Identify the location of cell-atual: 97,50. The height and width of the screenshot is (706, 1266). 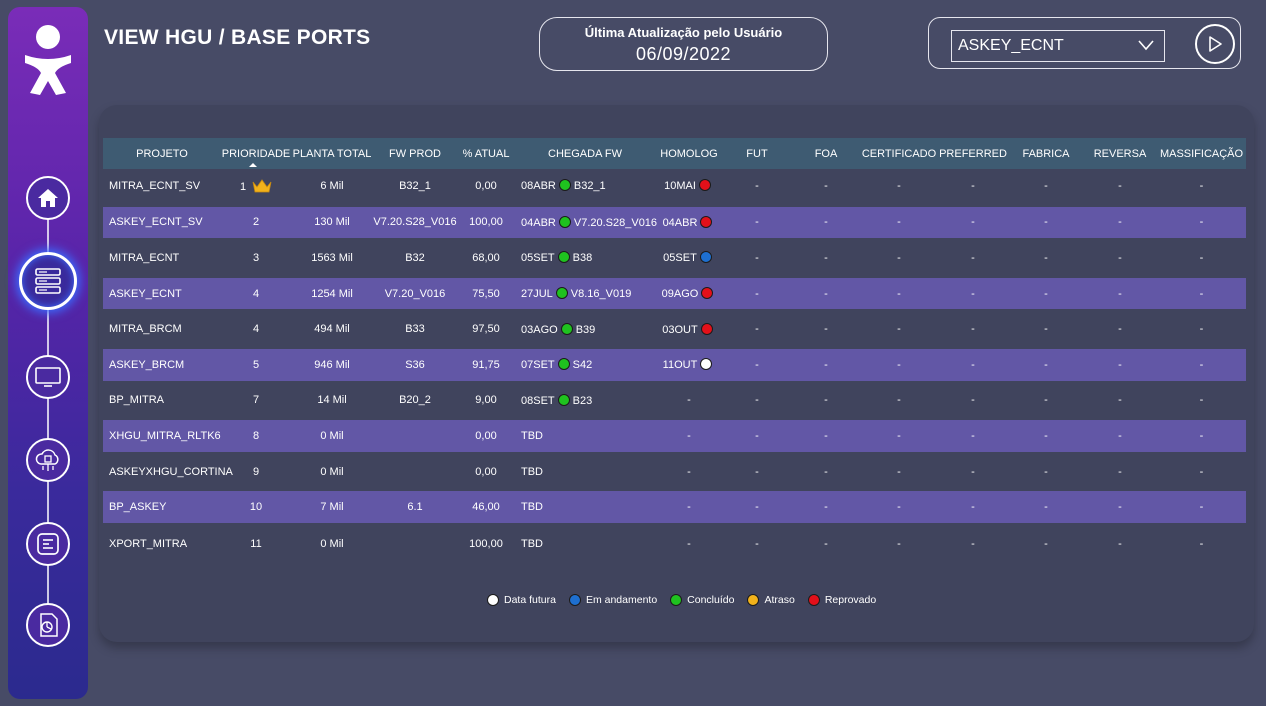
(486, 329).